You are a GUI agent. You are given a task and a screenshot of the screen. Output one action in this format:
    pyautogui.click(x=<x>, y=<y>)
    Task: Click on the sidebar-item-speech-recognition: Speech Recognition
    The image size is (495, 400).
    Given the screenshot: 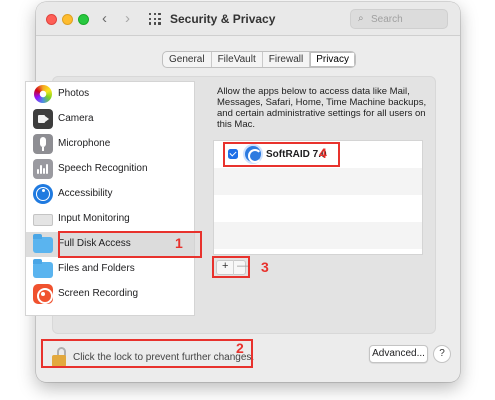 What is the action you would take?
    pyautogui.click(x=110, y=169)
    